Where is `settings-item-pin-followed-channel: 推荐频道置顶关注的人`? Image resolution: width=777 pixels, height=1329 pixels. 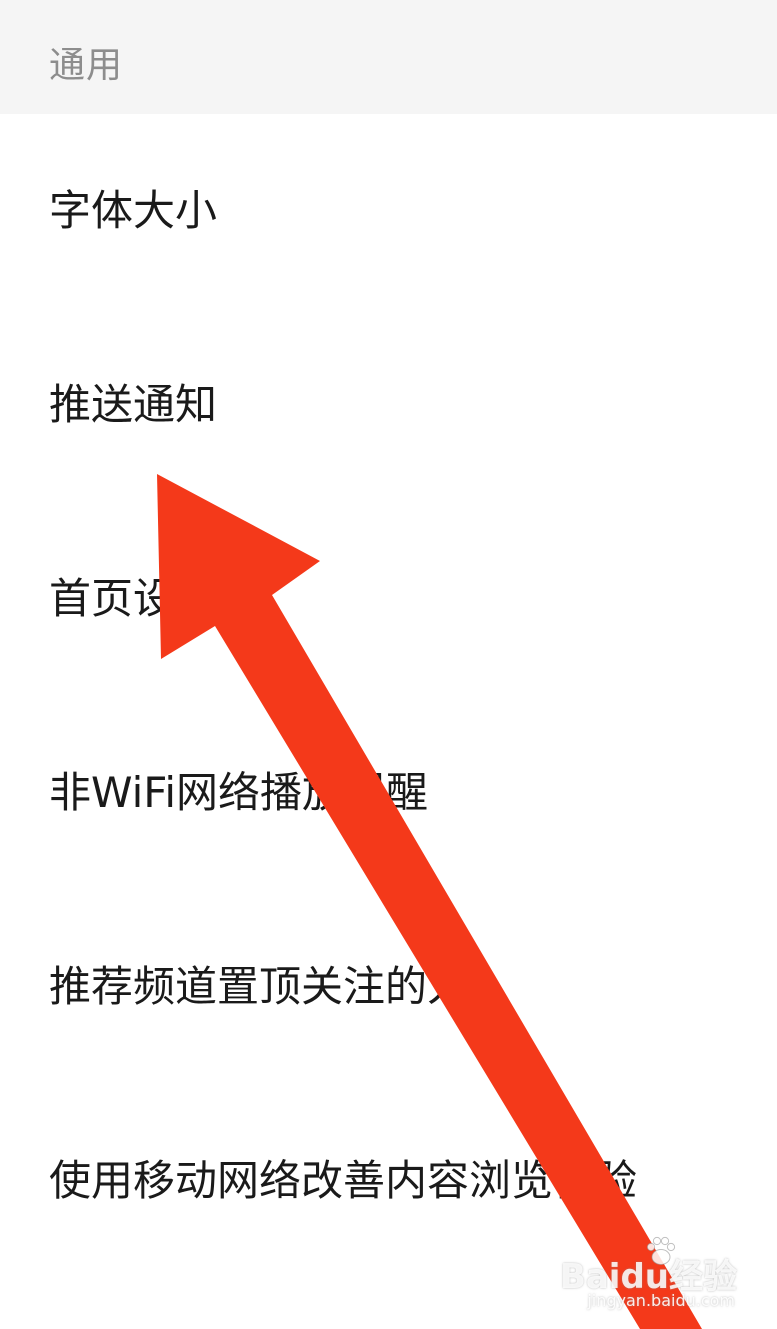
settings-item-pin-followed-channel: 推荐频道置顶关注的人 is located at coordinates (388, 987).